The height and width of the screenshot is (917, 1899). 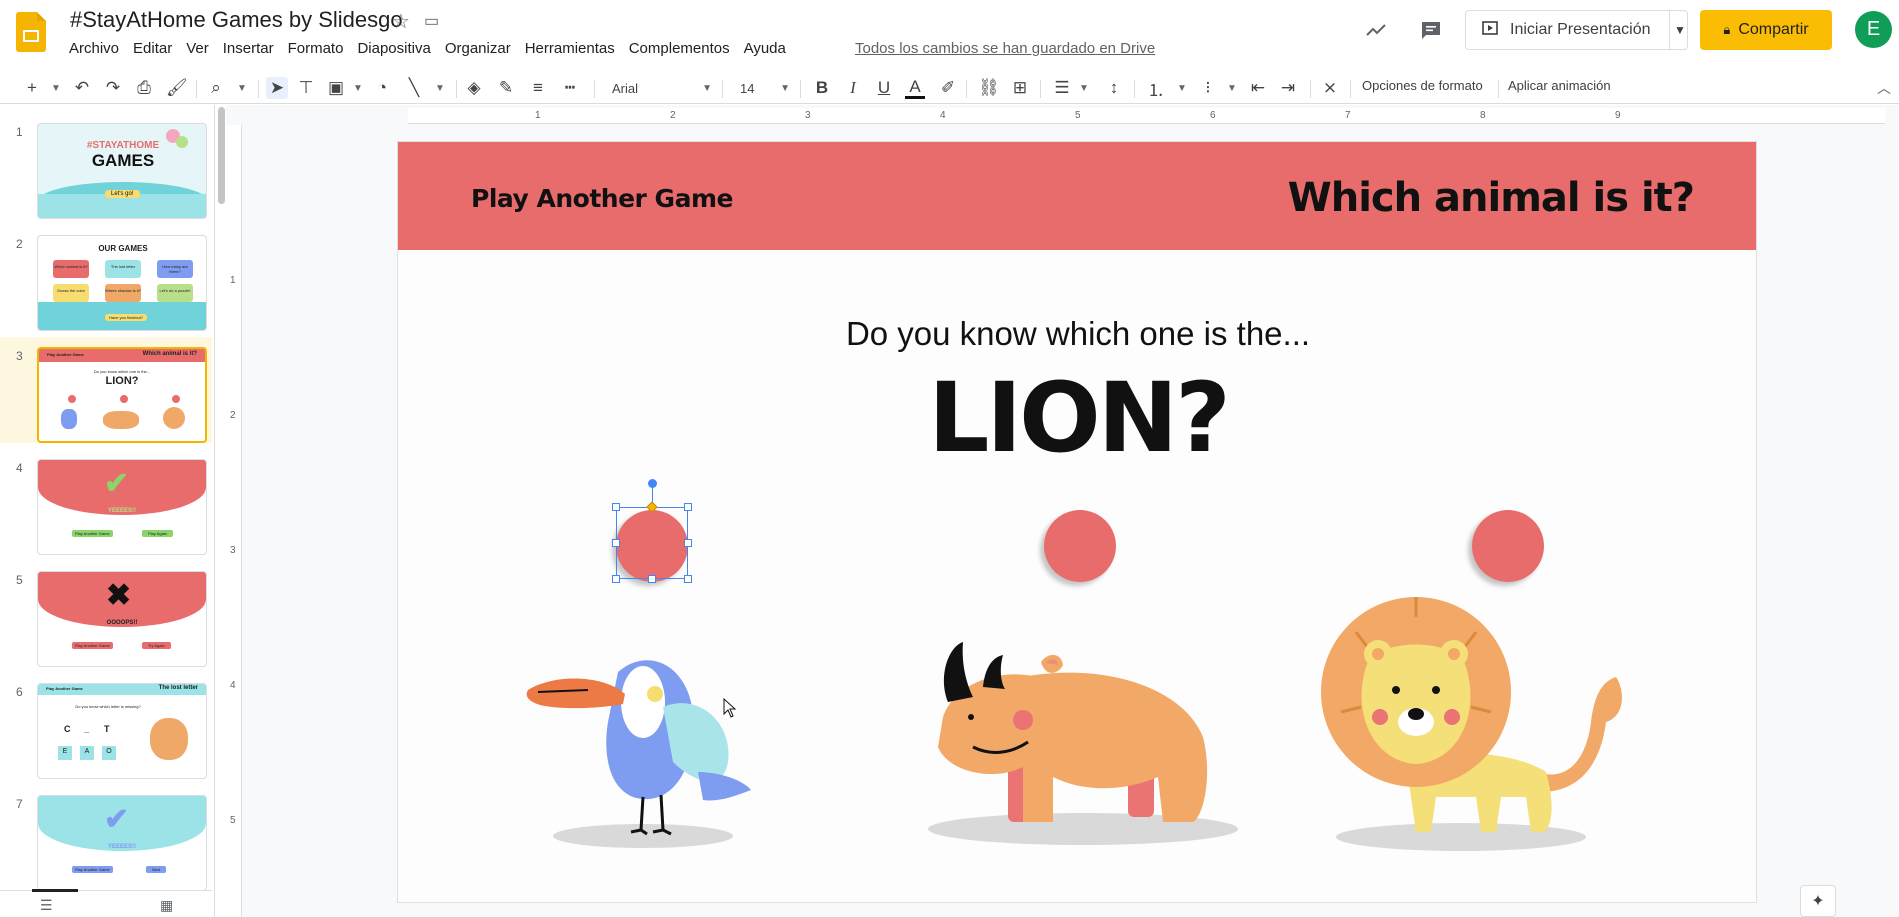 I want to click on play-another-game-link: Play Another Game, so click(x=602, y=198).